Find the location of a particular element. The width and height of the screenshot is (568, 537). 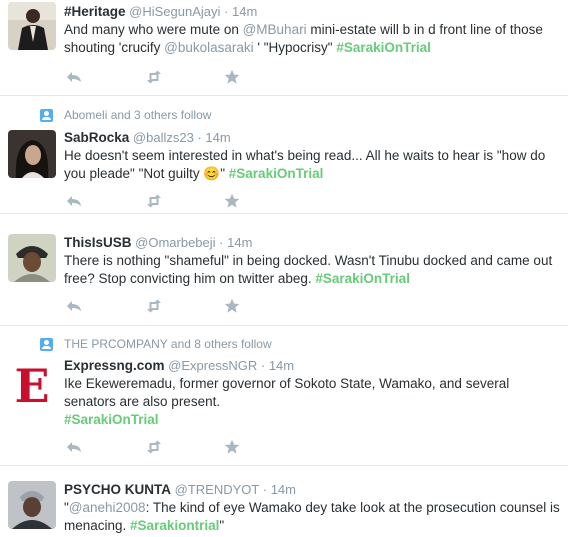

mention-link: @bukolasaraki is located at coordinates (209, 47).